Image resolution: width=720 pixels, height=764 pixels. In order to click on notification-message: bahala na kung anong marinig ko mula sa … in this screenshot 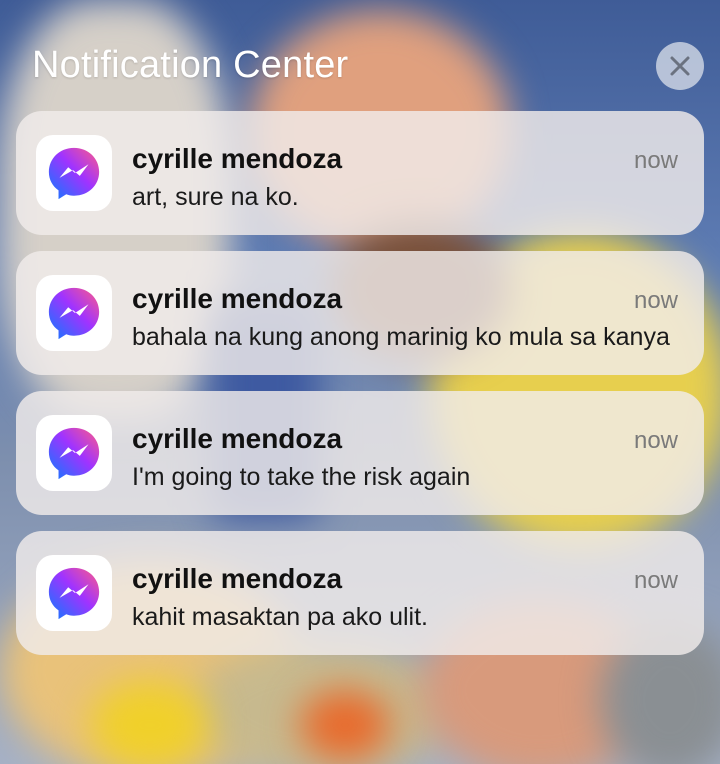, I will do `click(401, 337)`.